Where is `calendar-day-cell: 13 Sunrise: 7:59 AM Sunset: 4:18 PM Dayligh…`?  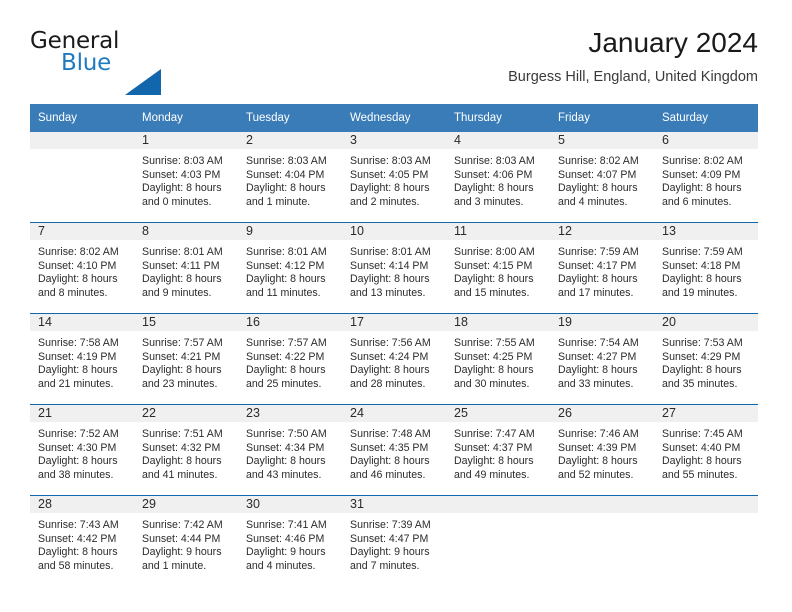
calendar-day-cell: 13 Sunrise: 7:59 AM Sunset: 4:18 PM Dayligh… is located at coordinates (706, 268).